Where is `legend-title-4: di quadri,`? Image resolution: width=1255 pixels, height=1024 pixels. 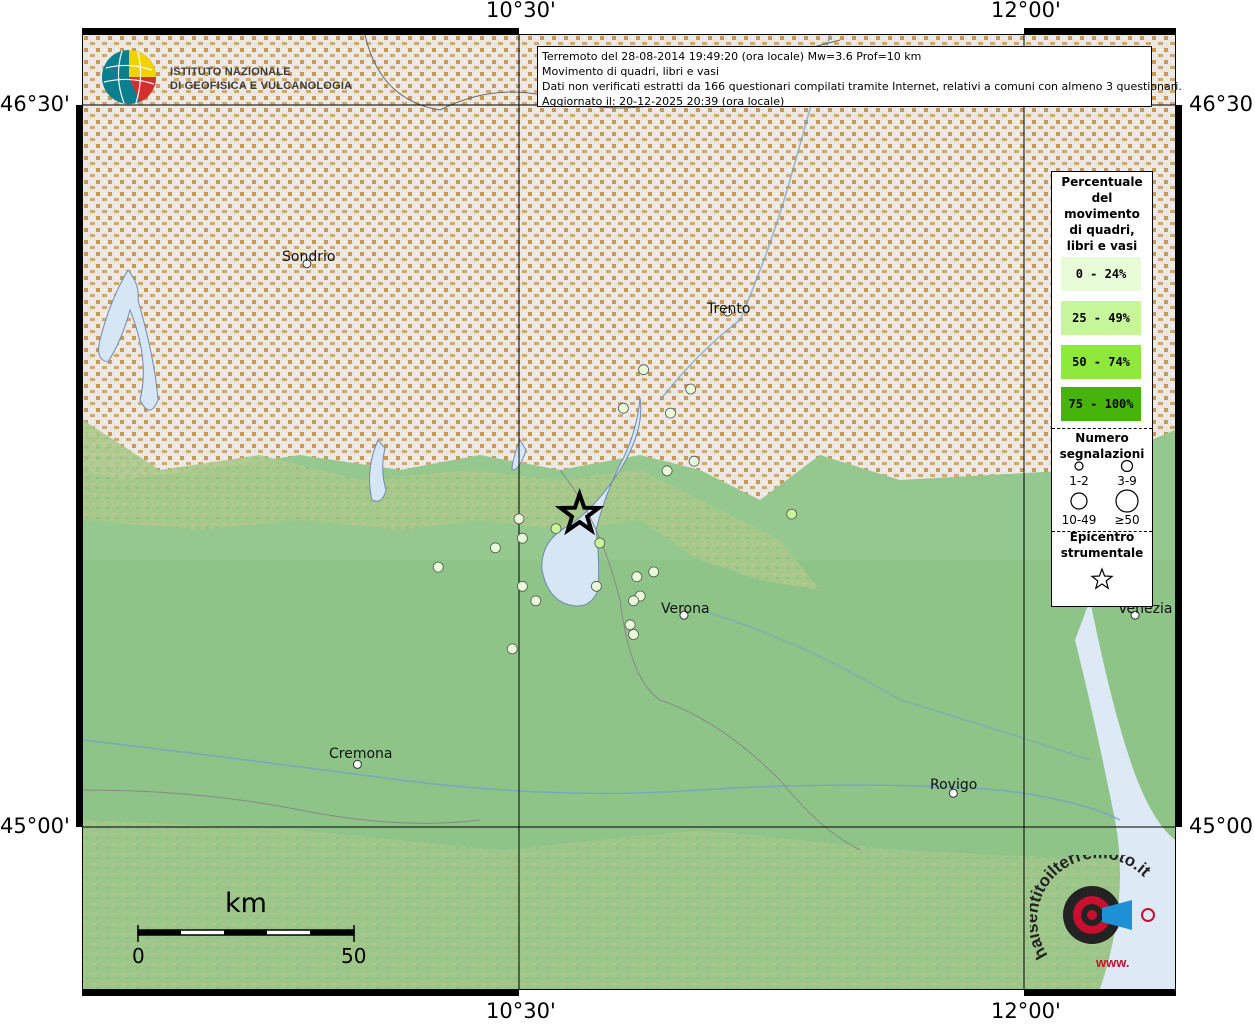 legend-title-4: di quadri, is located at coordinates (1102, 230).